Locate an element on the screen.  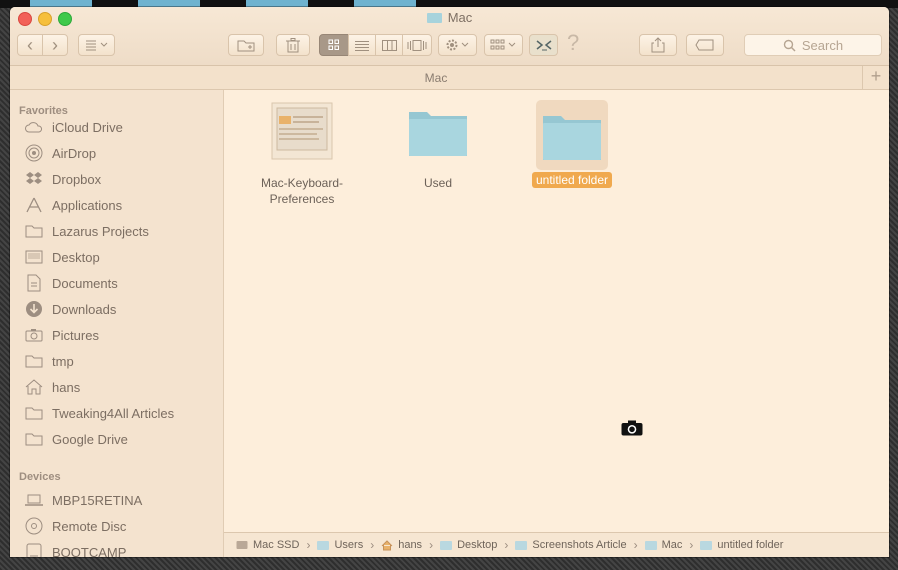
group-icon is located at coordinates (502, 44).